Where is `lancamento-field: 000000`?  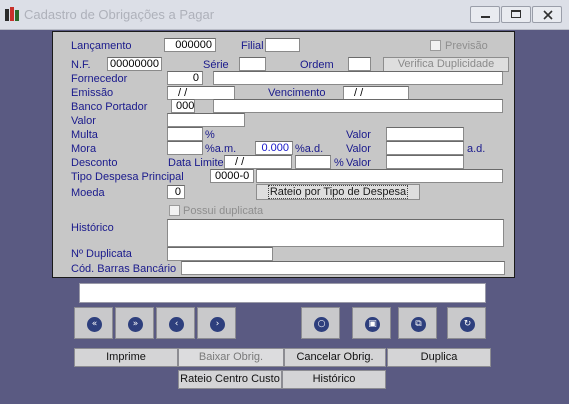
lancamento-field: 000000 is located at coordinates (190, 45).